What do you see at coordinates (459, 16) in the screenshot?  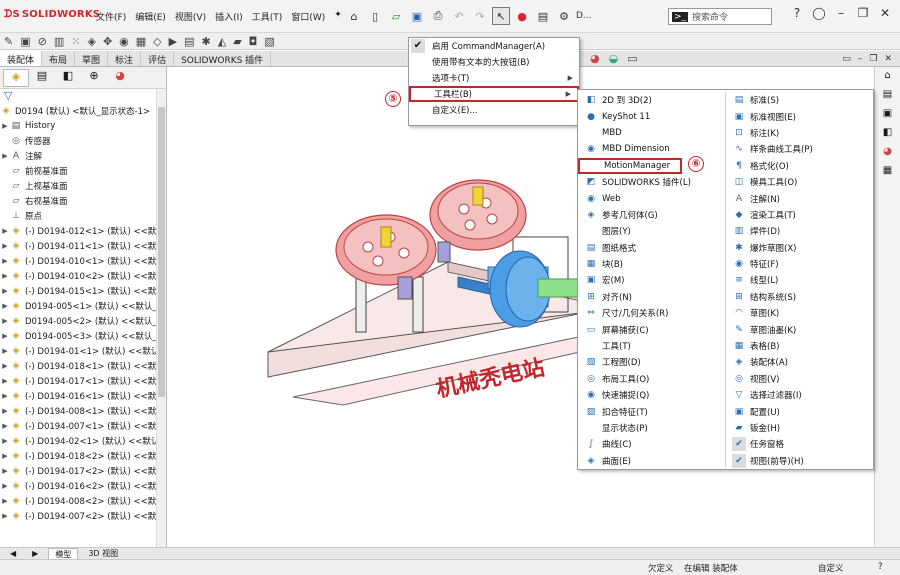 I see `undo-icon: ↶` at bounding box center [459, 16].